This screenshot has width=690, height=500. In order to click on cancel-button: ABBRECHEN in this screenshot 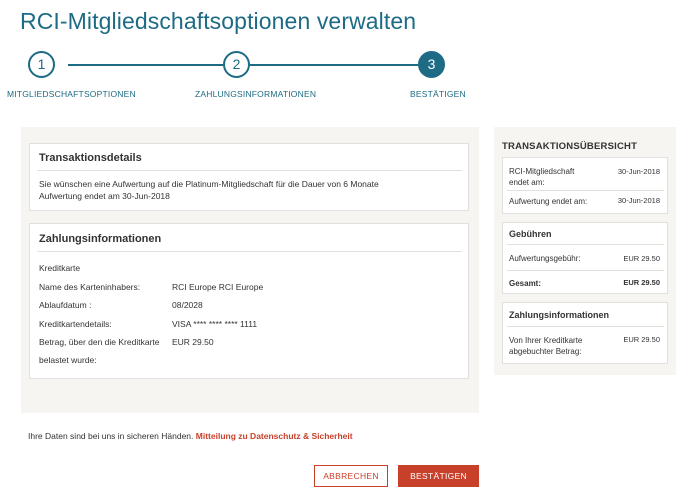, I will do `click(351, 476)`.